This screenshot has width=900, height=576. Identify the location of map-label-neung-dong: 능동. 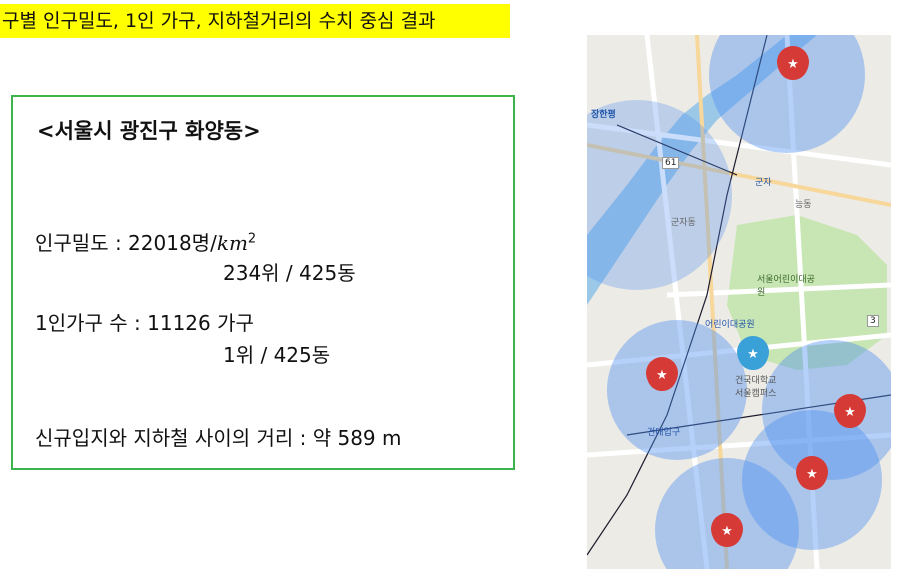
(803, 205).